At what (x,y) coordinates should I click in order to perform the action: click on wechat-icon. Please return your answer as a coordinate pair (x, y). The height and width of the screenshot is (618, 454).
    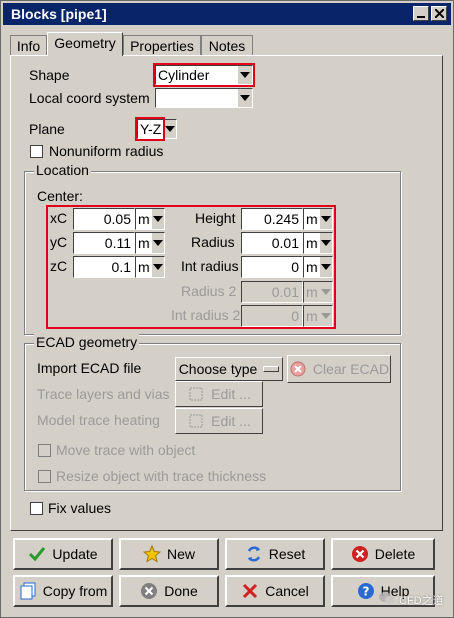
    Looking at the image, I should click on (387, 599).